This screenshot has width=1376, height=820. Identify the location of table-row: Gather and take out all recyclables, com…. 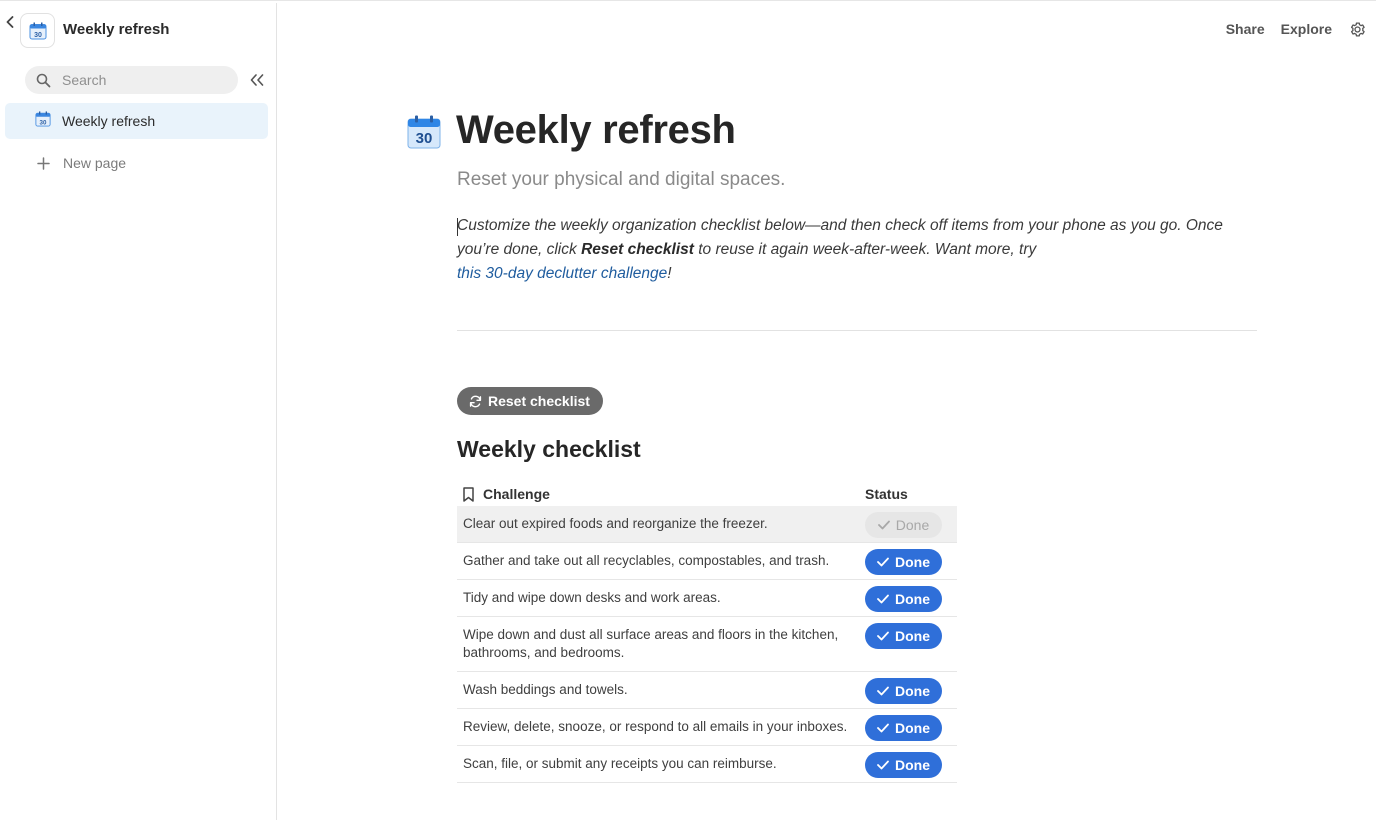
(707, 561).